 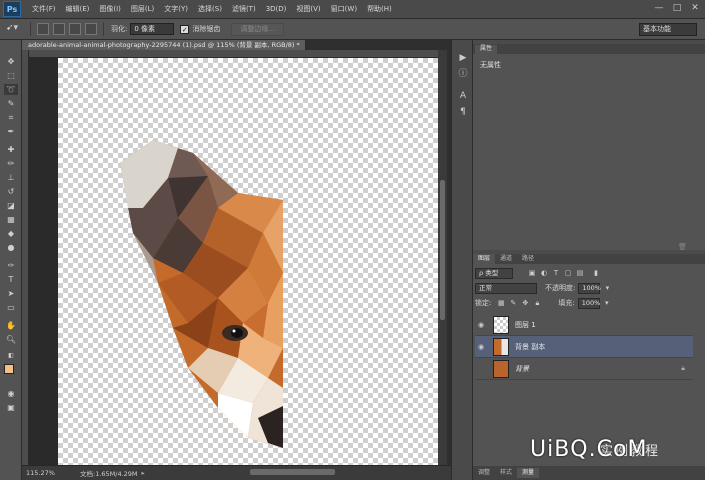 I want to click on brush-tool-icon: ✏, so click(x=11, y=163).